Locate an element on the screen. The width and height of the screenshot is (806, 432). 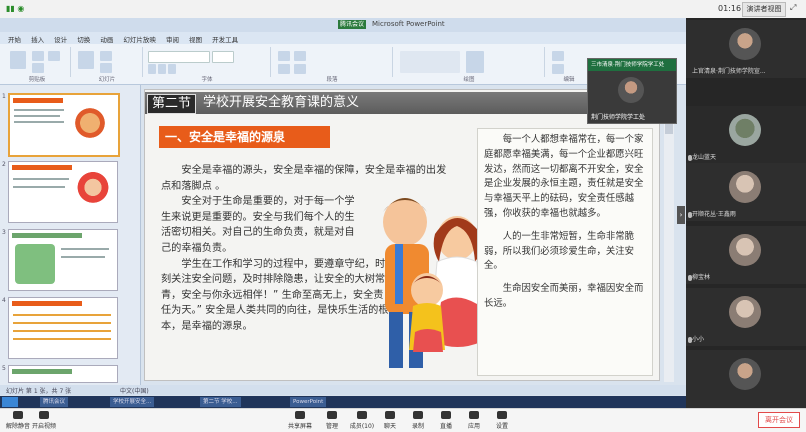
mic-icon is located at coordinates (18, 415).